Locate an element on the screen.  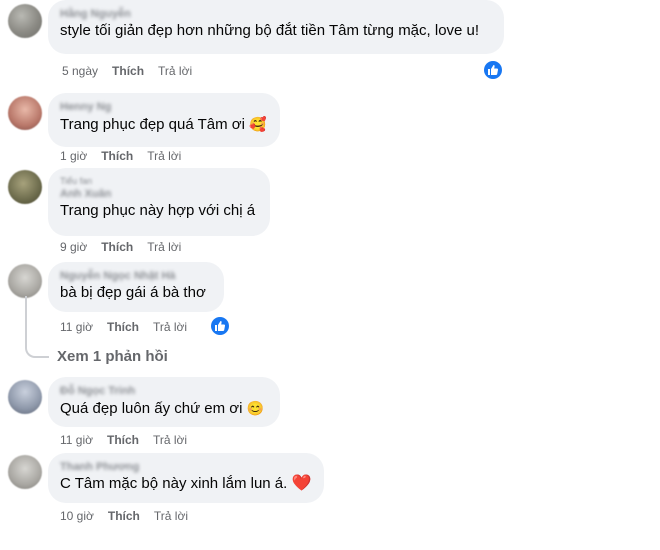
smiling-face-icon: 😊 is located at coordinates (255, 408).